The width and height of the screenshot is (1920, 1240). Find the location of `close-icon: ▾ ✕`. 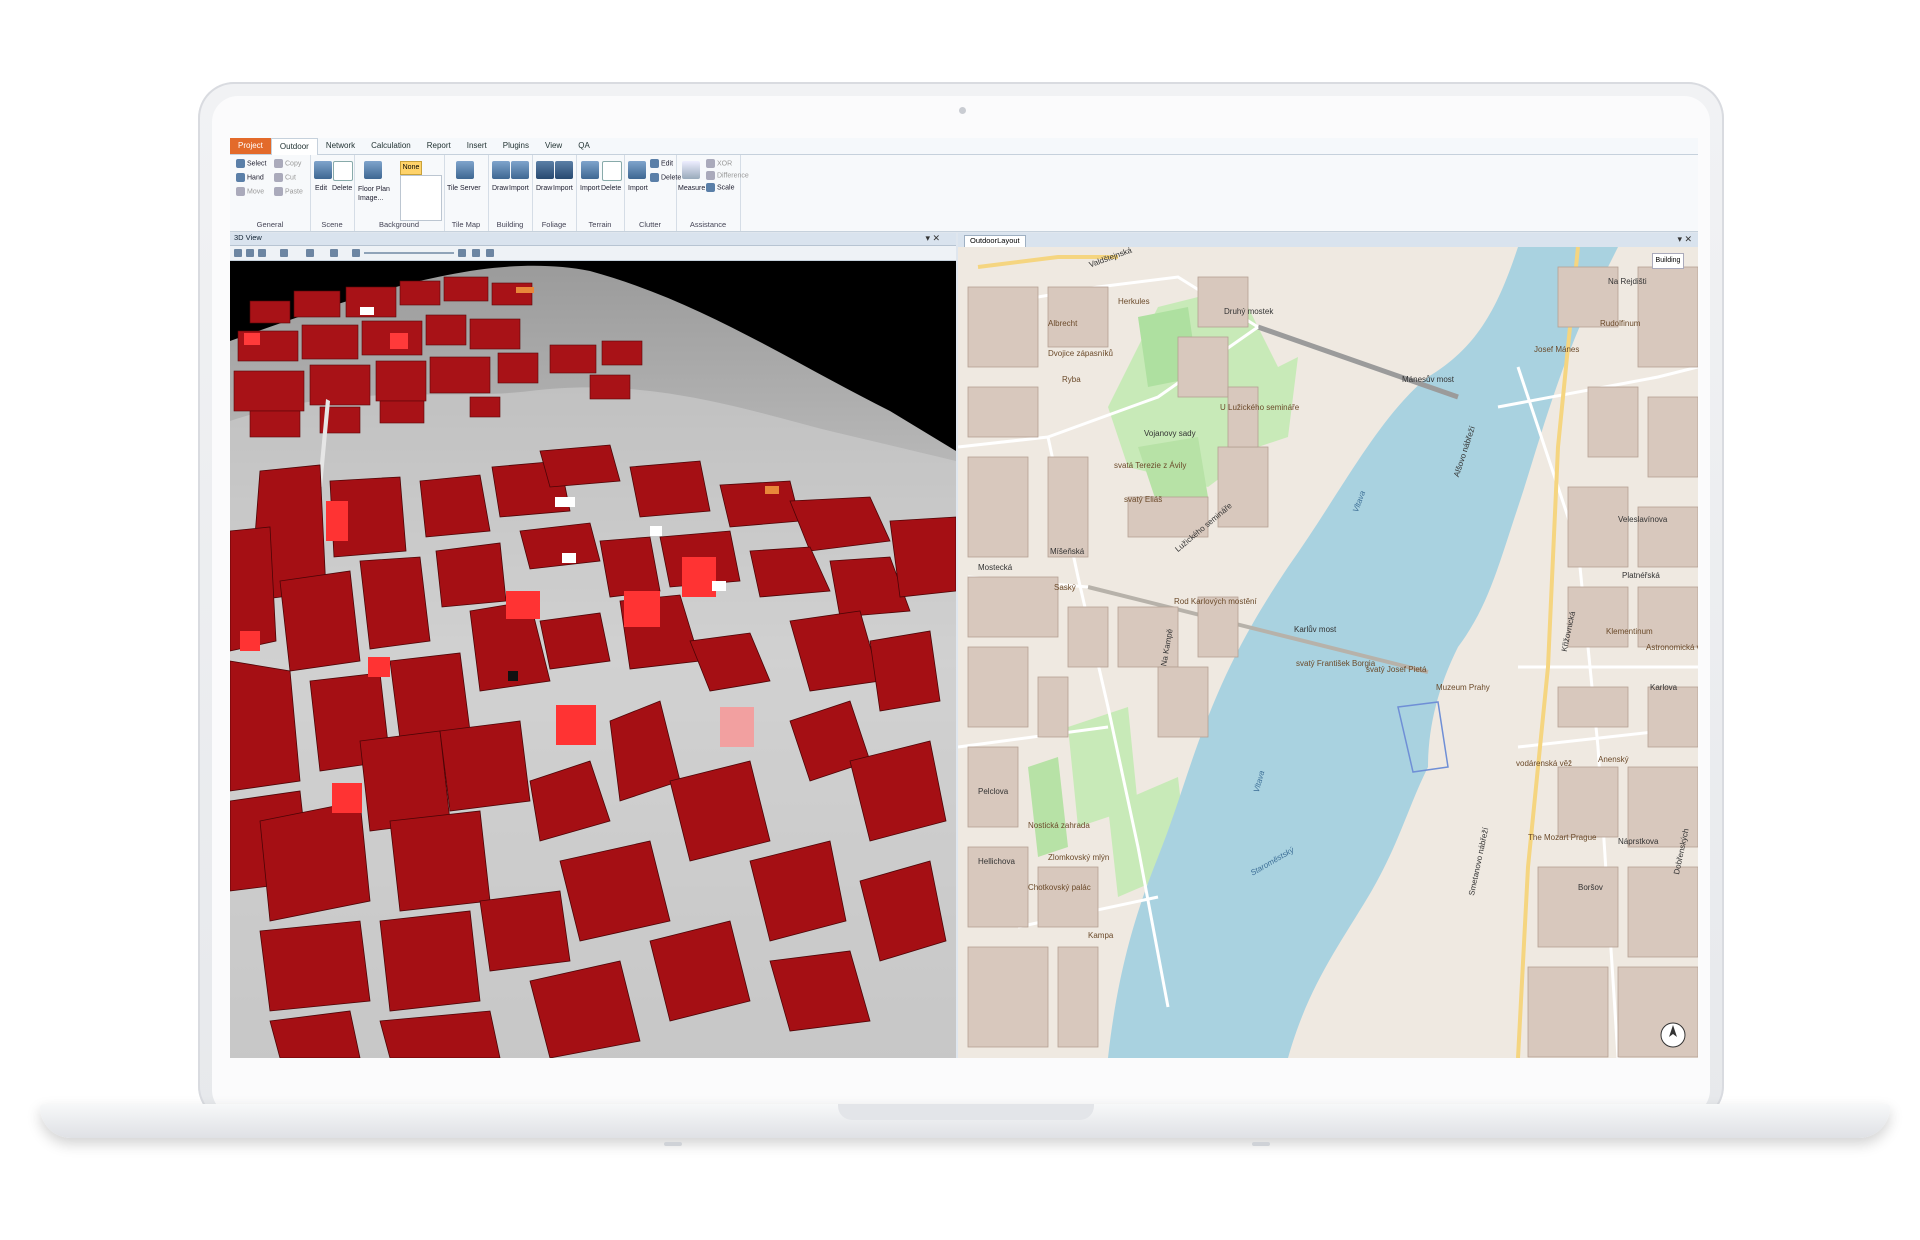

close-icon: ▾ ✕ is located at coordinates (1684, 239).